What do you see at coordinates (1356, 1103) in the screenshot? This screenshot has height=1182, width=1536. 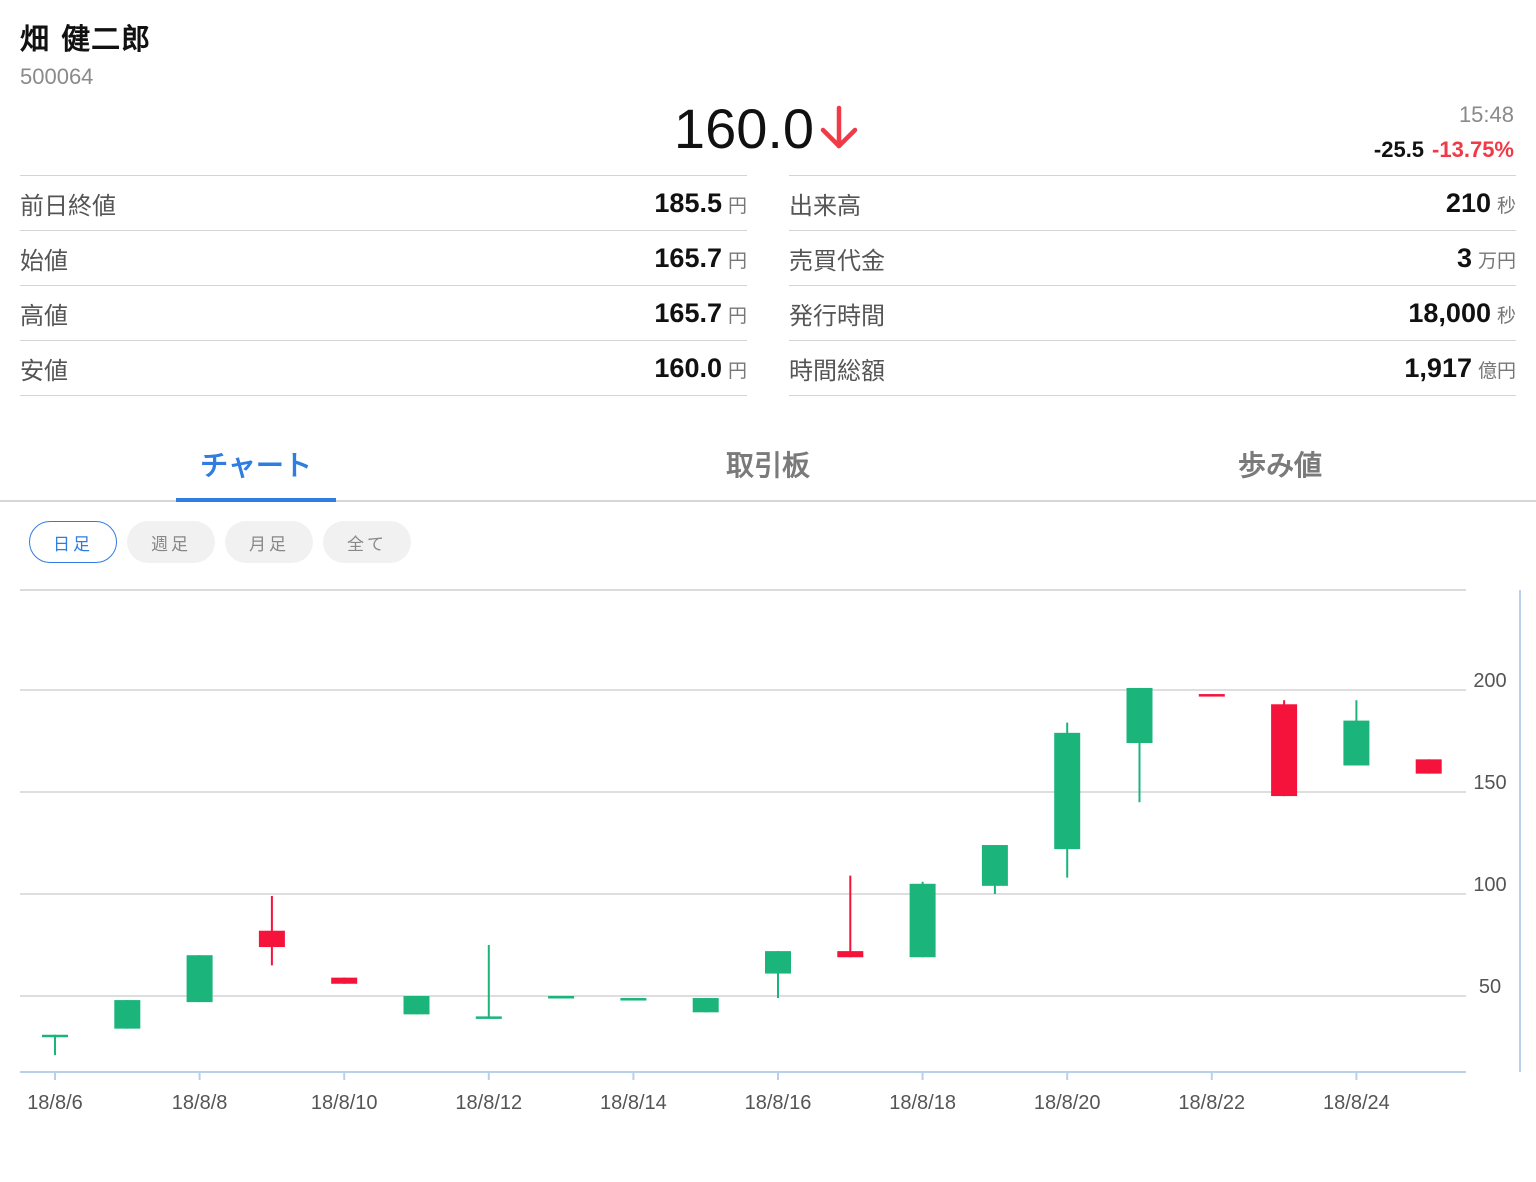 I see `x-tick-label: 18/8/24` at bounding box center [1356, 1103].